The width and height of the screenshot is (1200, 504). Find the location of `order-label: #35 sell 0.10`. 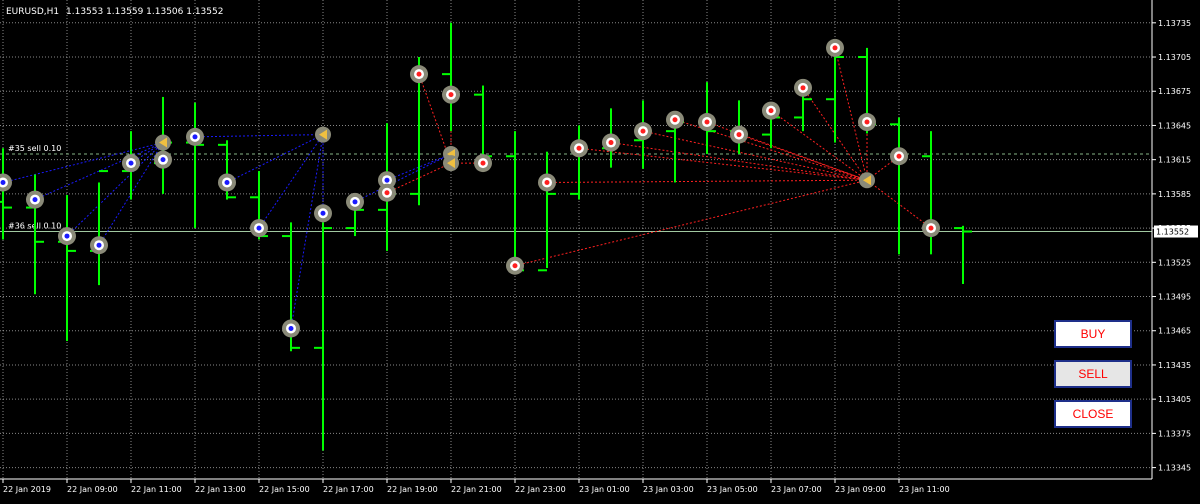

order-label: #35 sell 0.10 is located at coordinates (34, 148).